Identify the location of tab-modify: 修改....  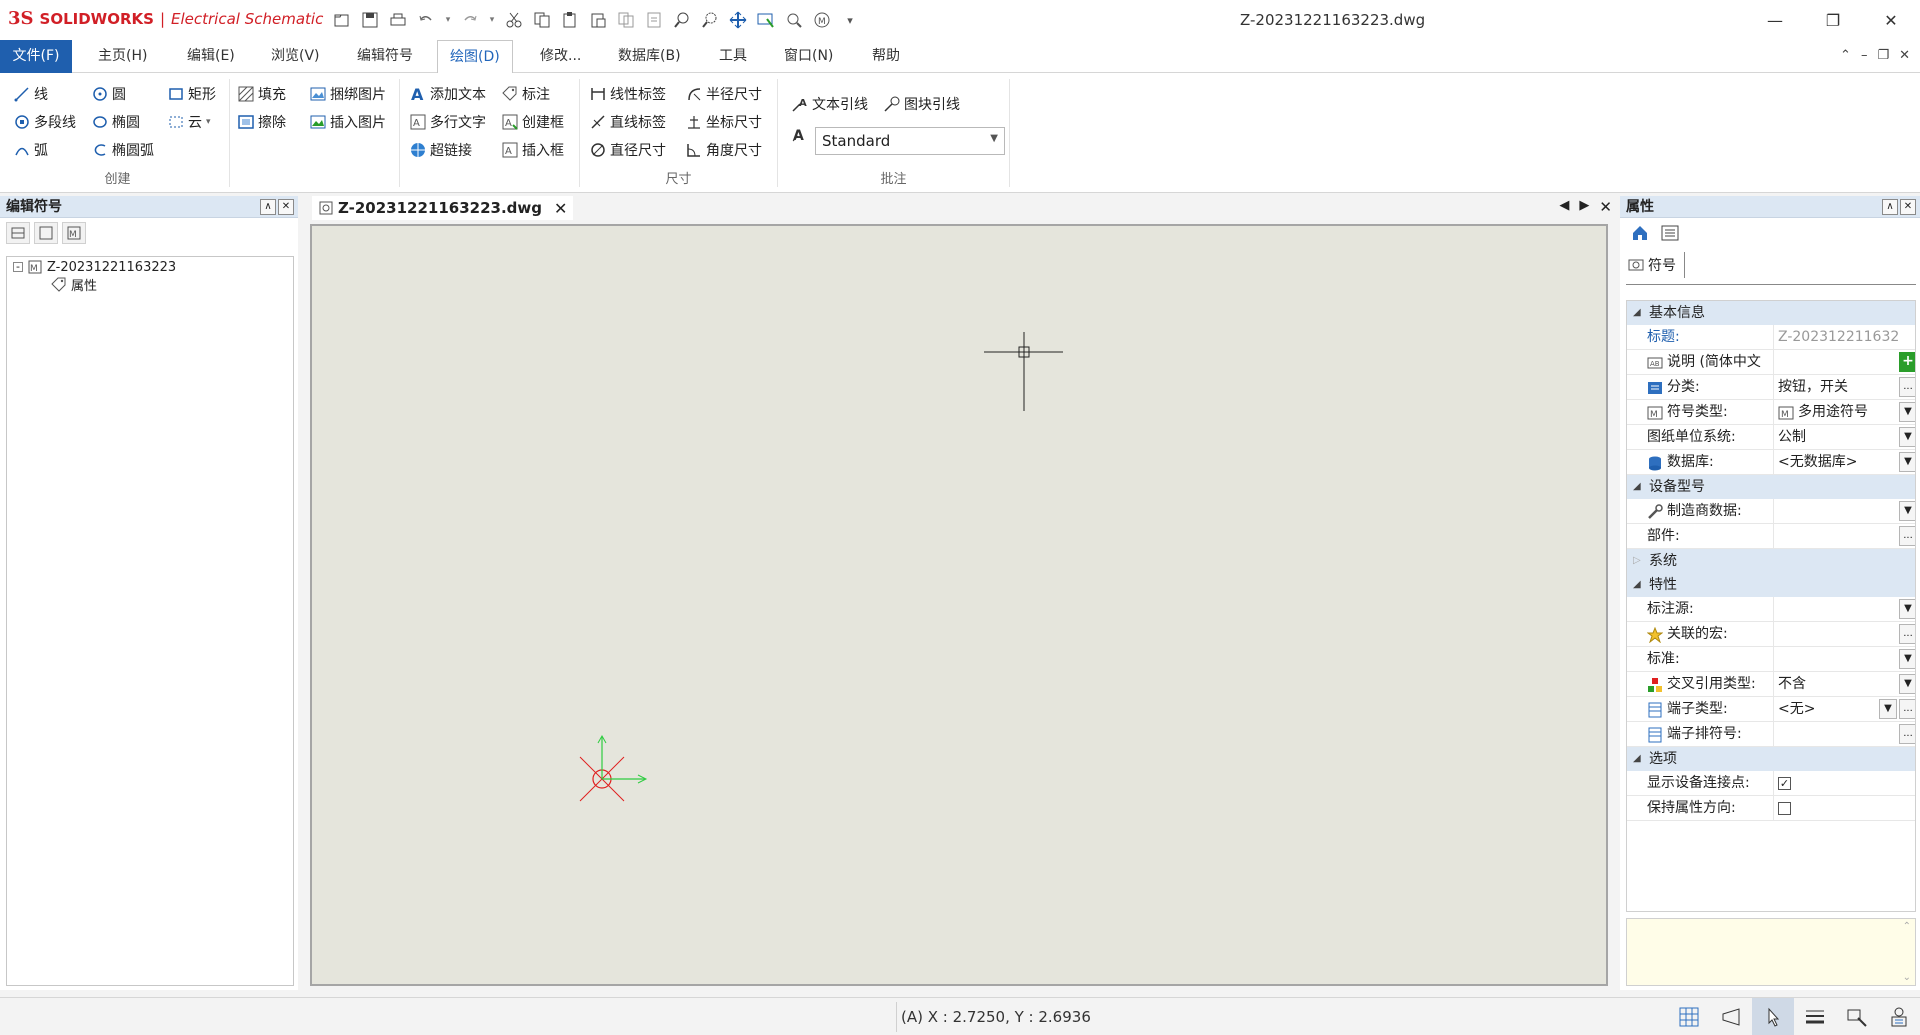
(560, 56).